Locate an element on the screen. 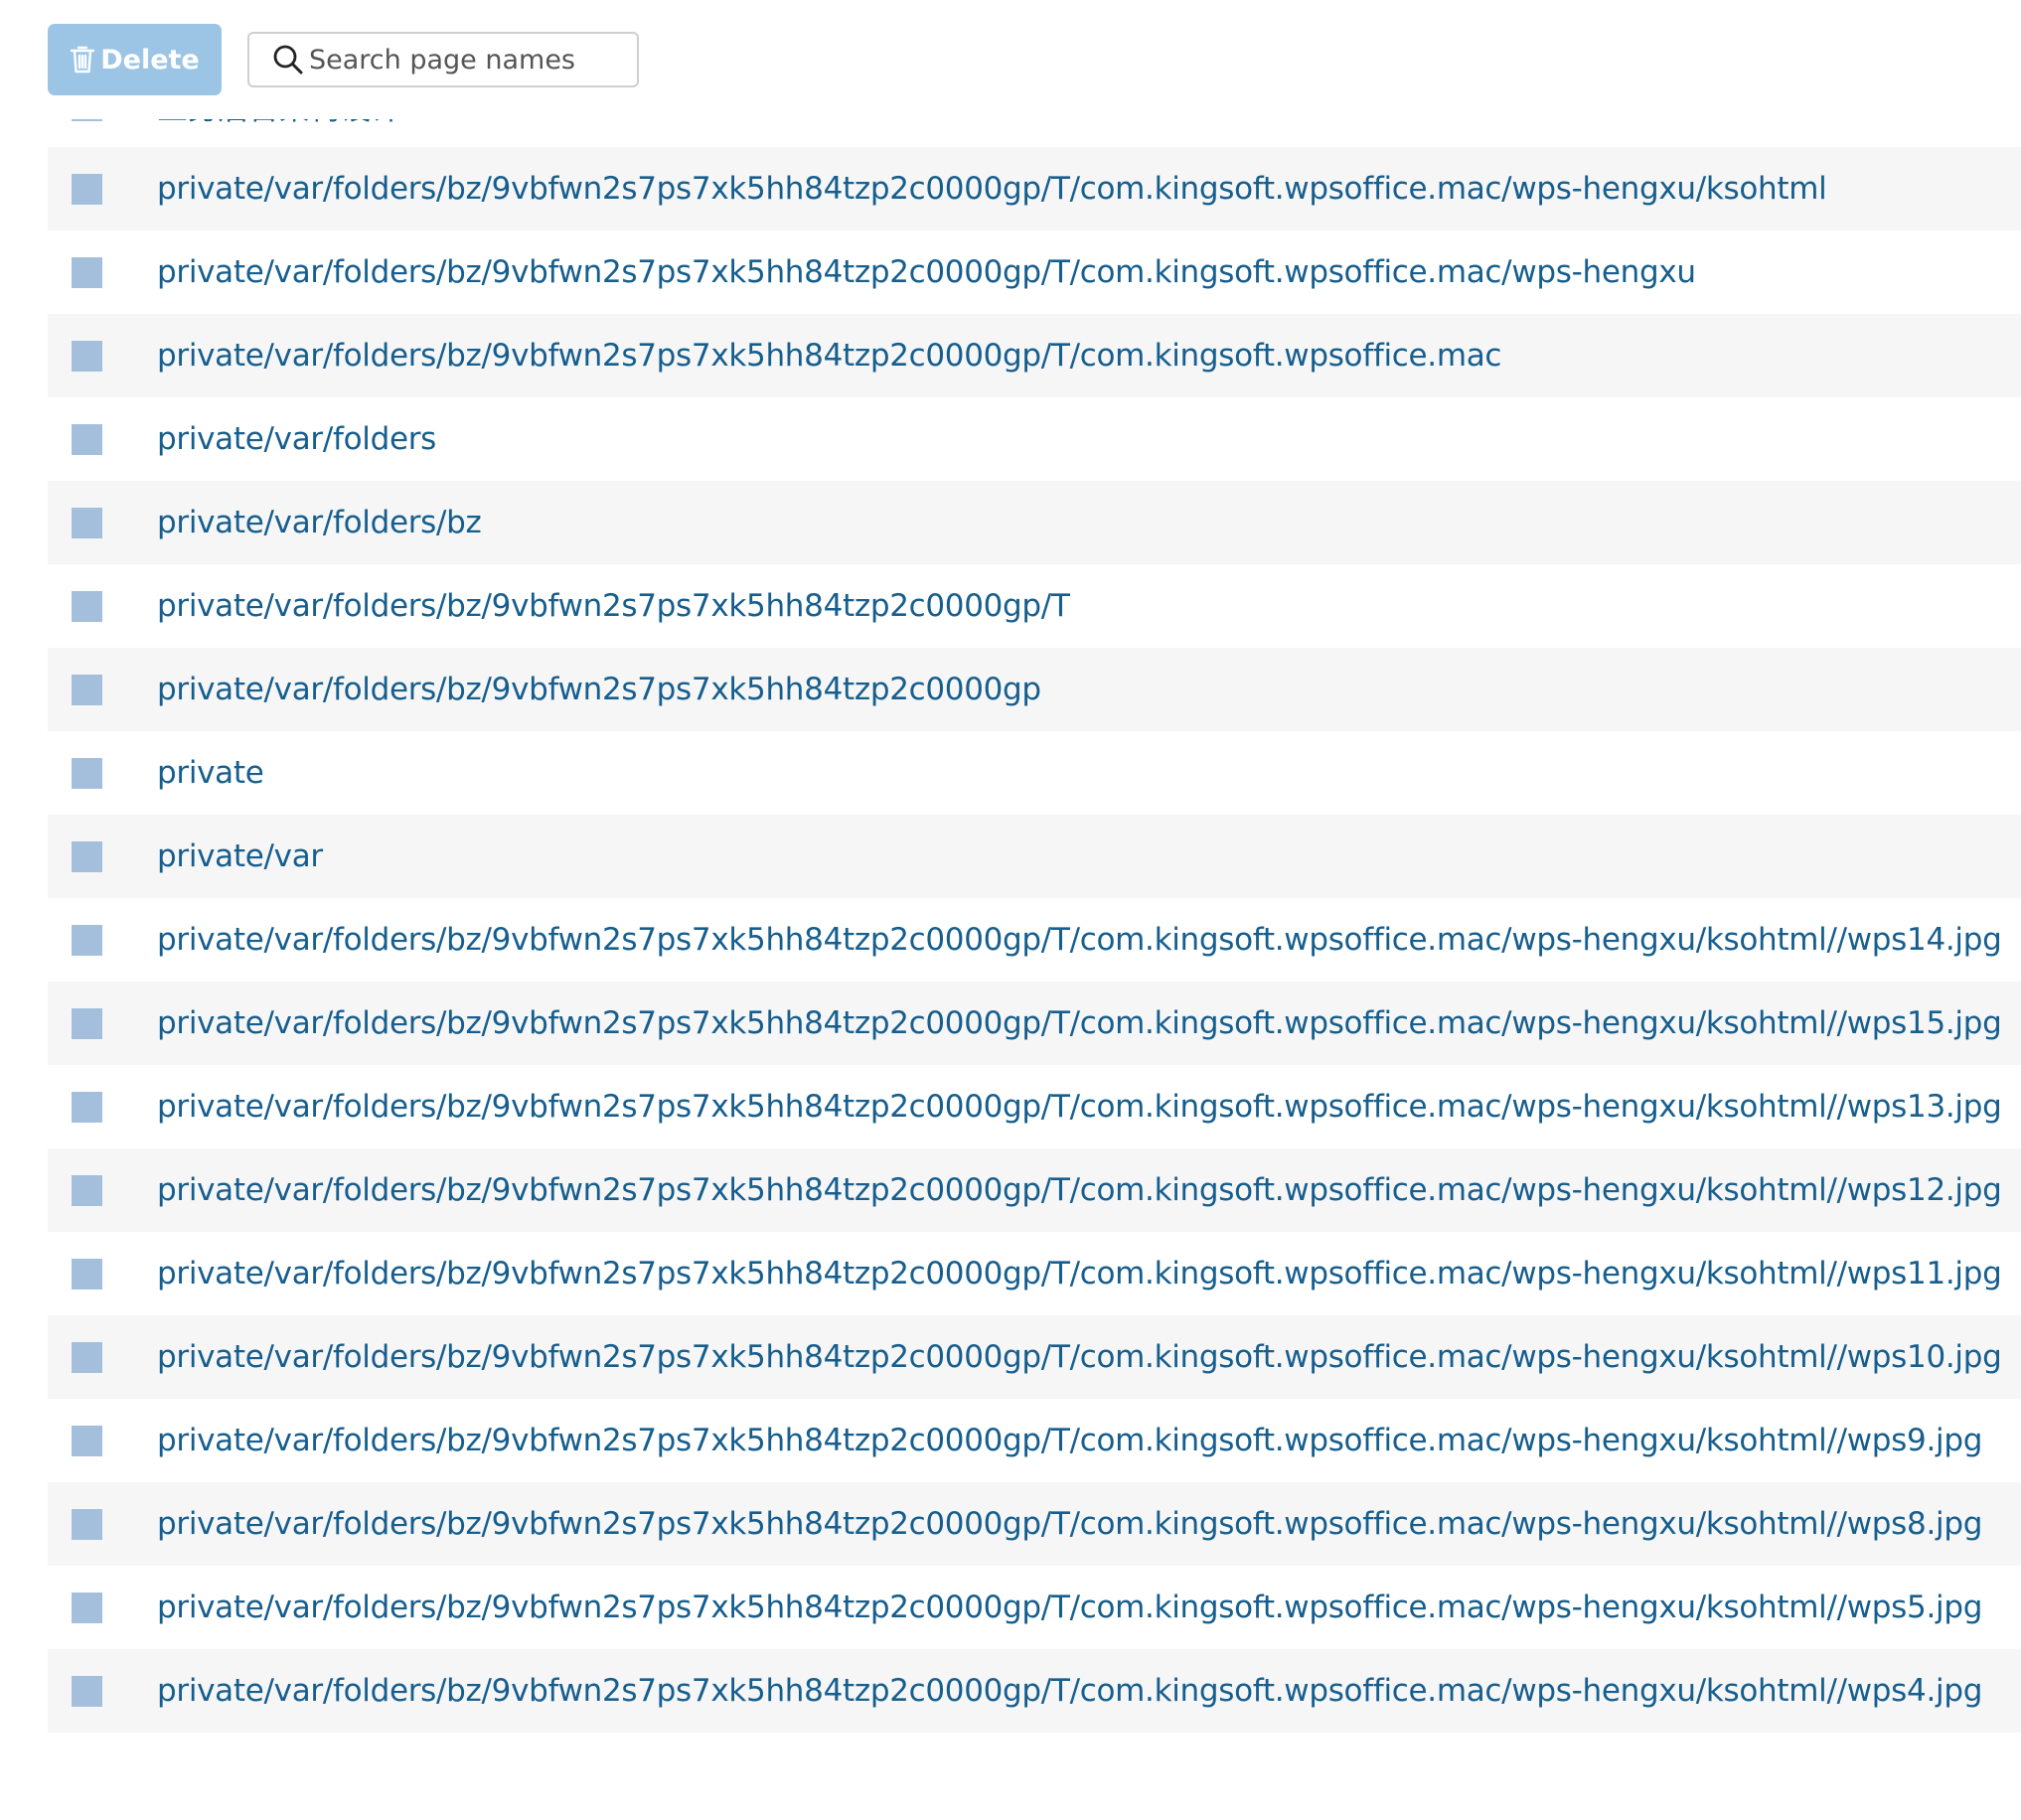  trash-icon is located at coordinates (82, 60).